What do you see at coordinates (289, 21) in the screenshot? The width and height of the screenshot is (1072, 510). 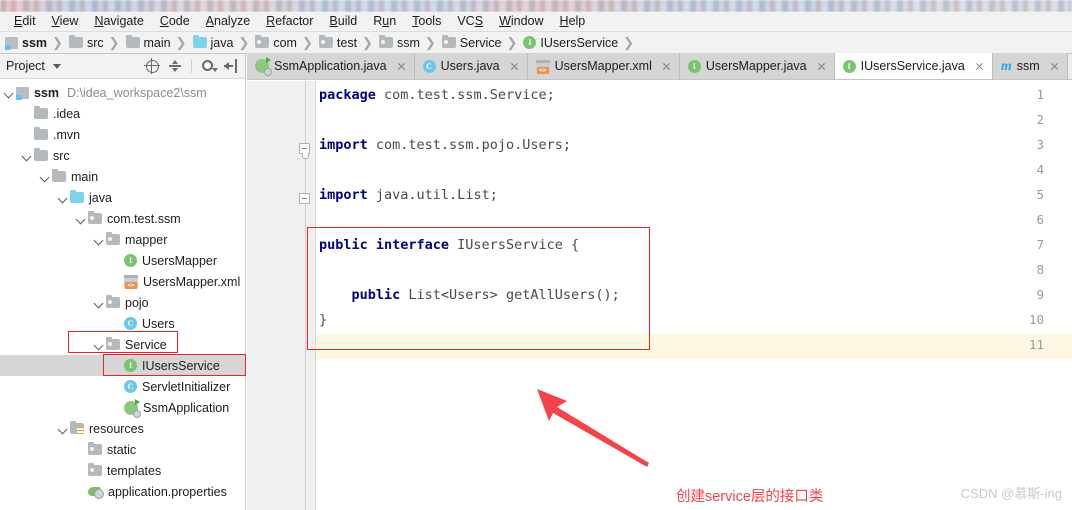 I see `menu-item-refactor: Refactor` at bounding box center [289, 21].